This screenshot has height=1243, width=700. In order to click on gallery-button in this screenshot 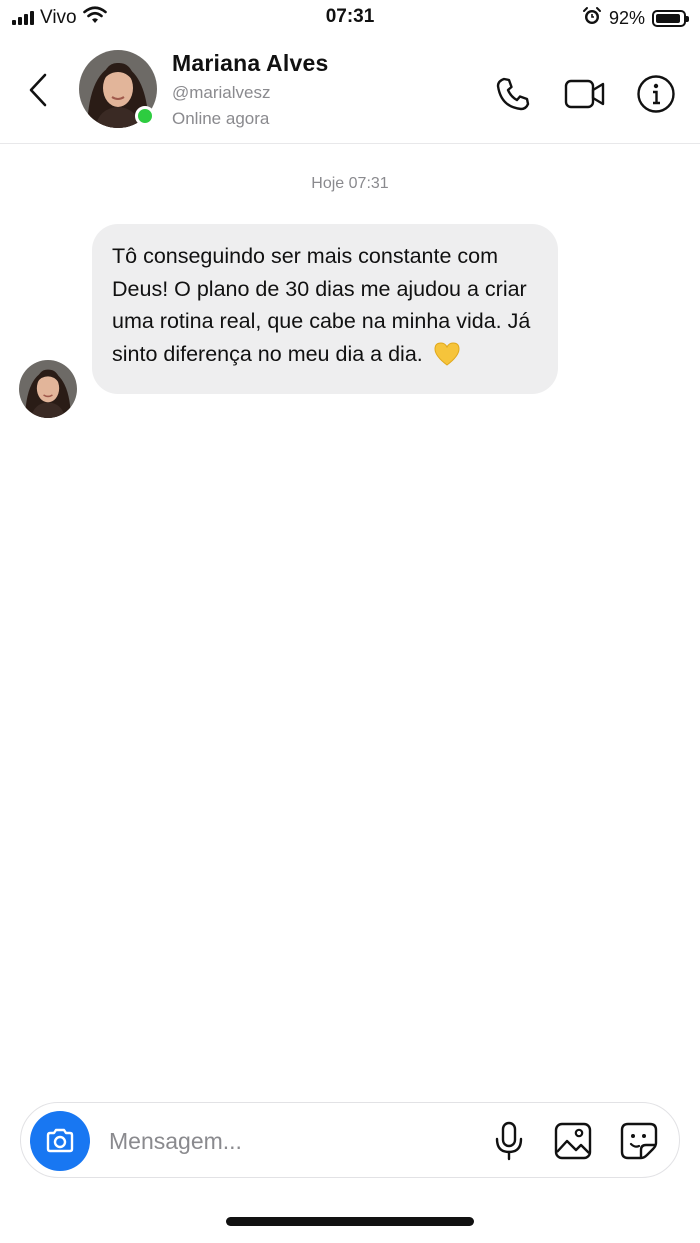, I will do `click(573, 1141)`.